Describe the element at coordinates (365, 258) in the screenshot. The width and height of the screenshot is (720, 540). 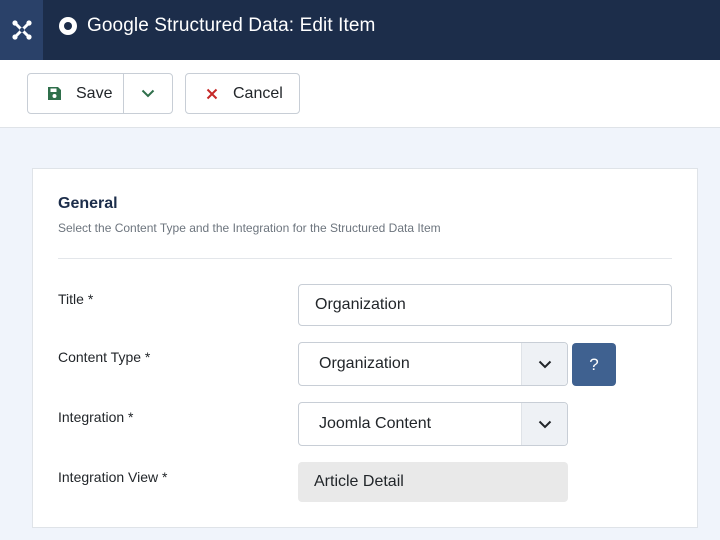
I see `divider` at that location.